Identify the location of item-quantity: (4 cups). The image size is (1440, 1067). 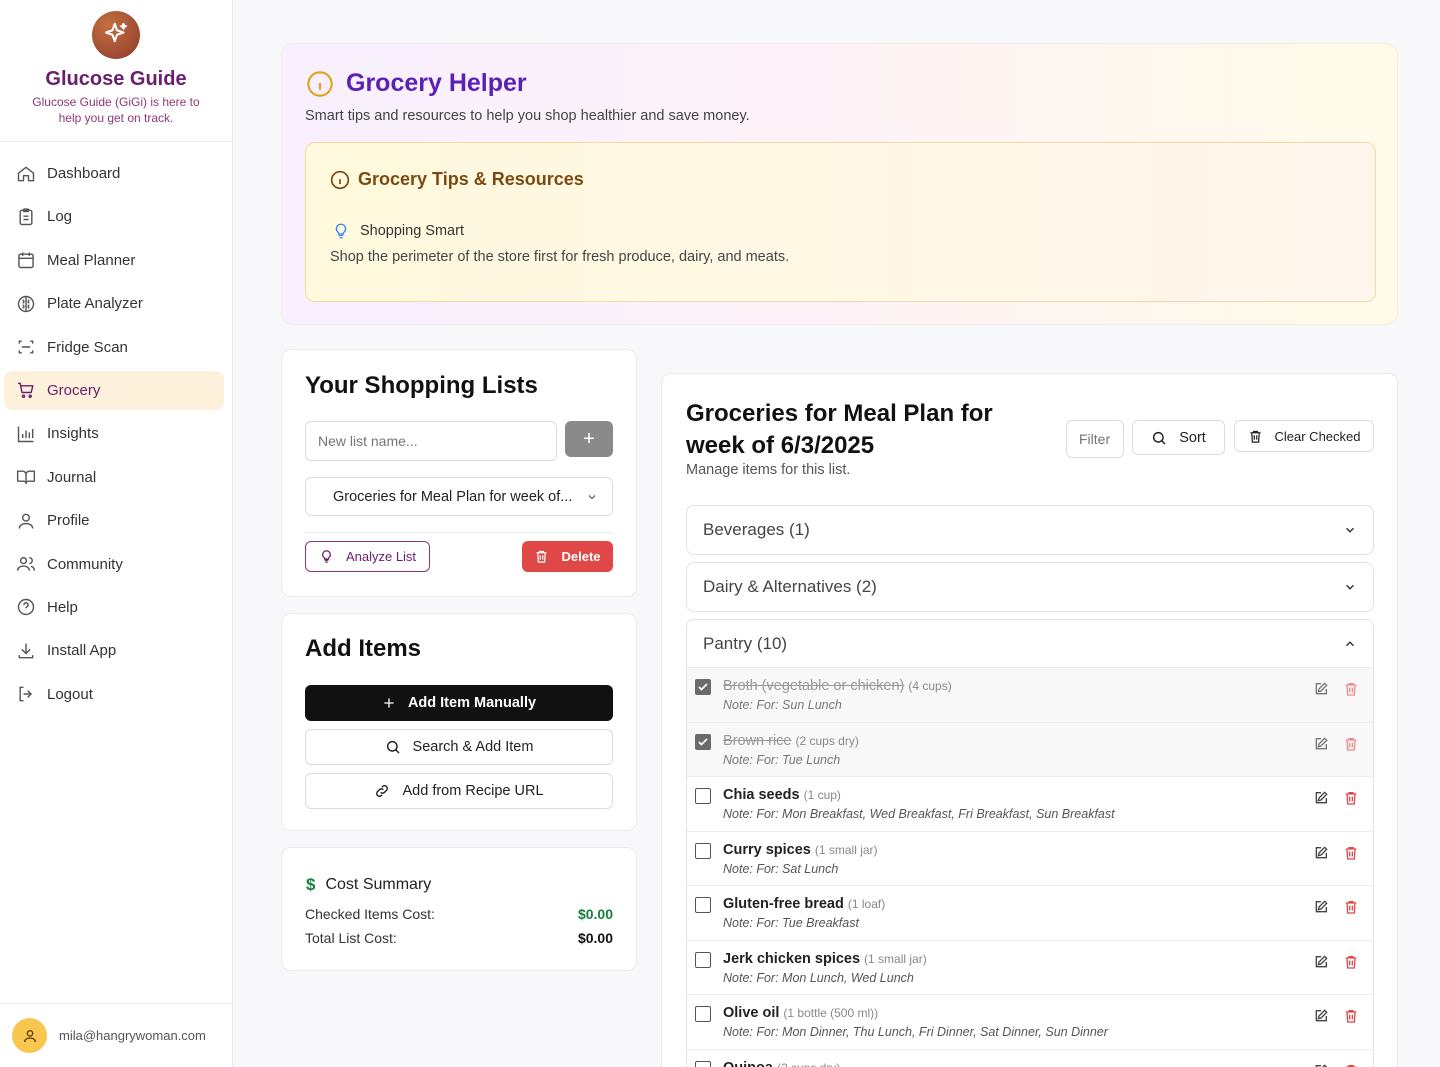
(930, 686).